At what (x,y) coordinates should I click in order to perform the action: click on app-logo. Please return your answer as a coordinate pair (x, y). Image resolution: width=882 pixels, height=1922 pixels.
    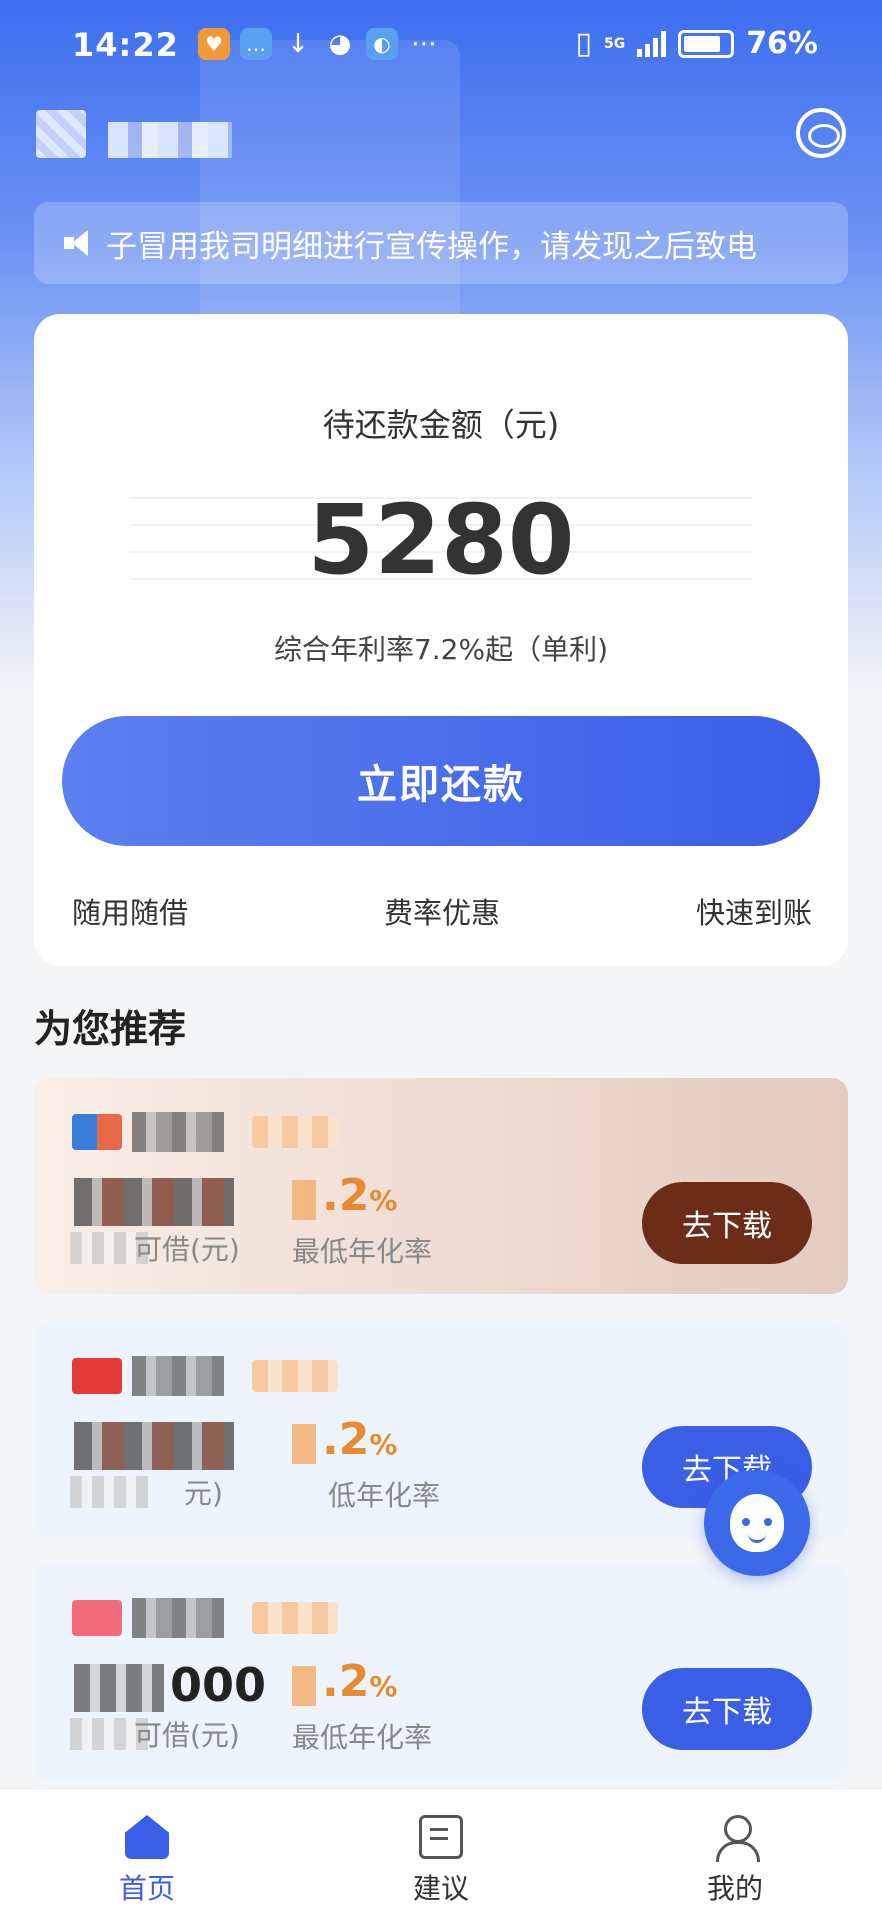
    Looking at the image, I should click on (61, 134).